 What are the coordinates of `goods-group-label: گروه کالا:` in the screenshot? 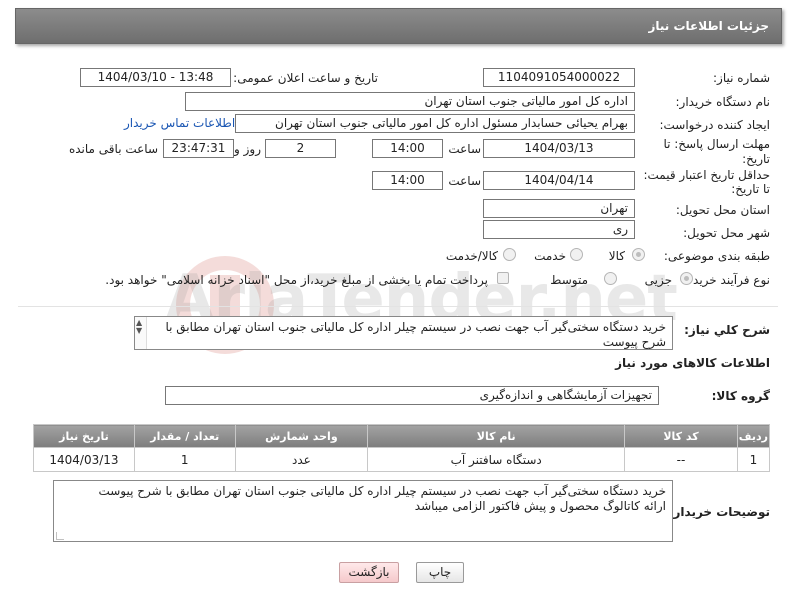 It's located at (740, 396).